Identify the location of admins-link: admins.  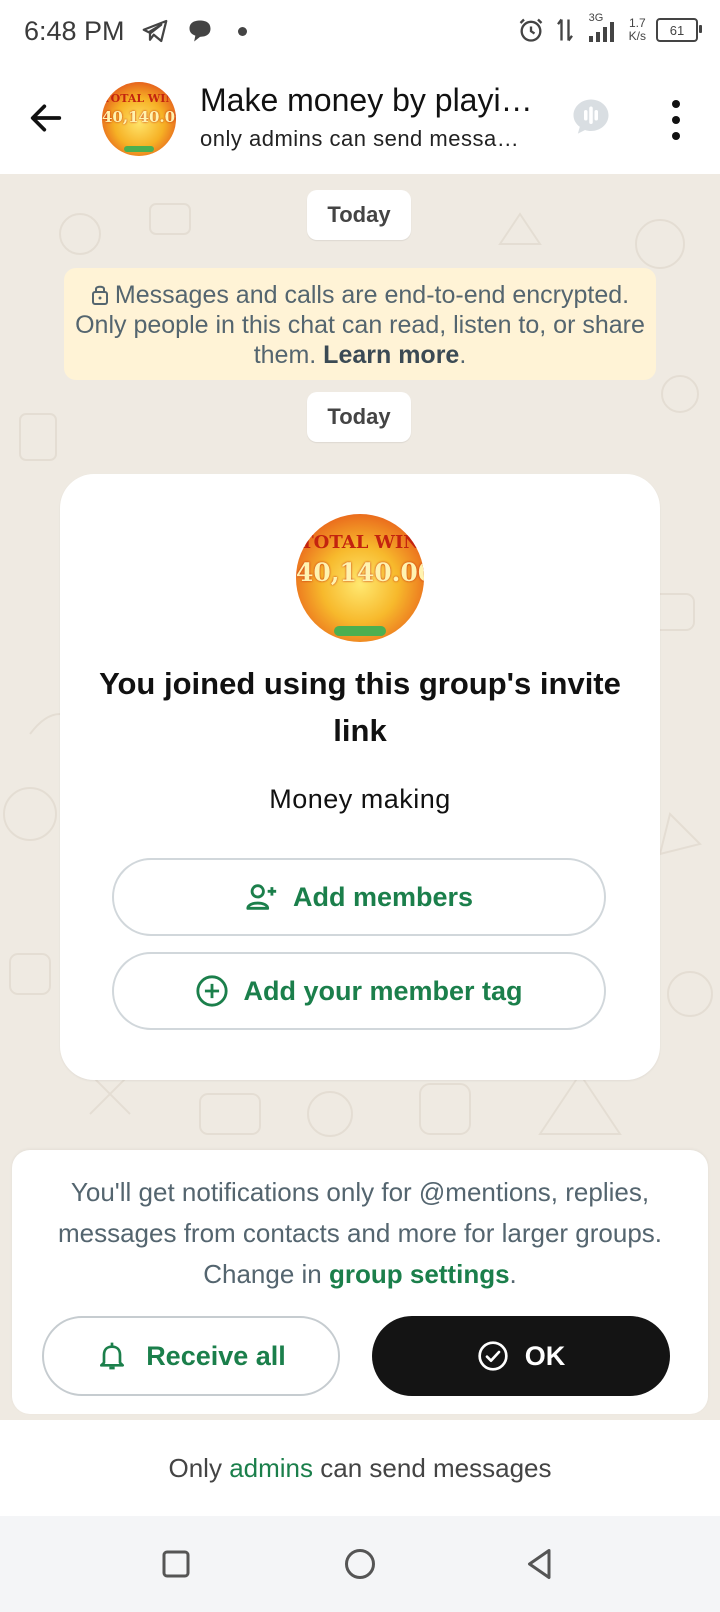
(271, 1468).